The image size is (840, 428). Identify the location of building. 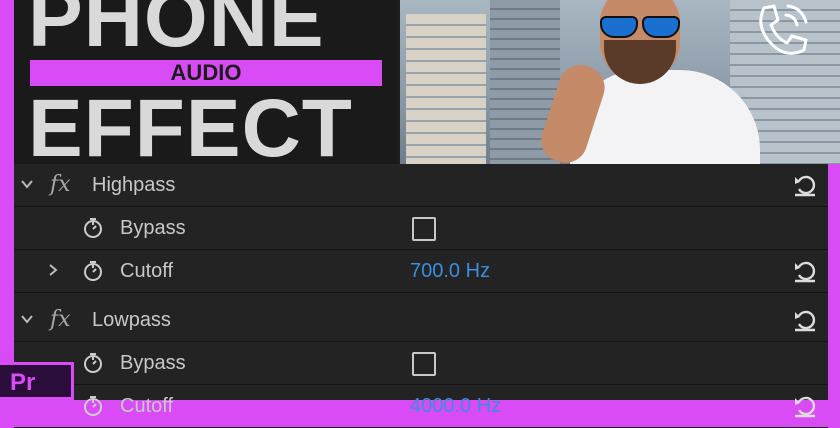
(446, 89).